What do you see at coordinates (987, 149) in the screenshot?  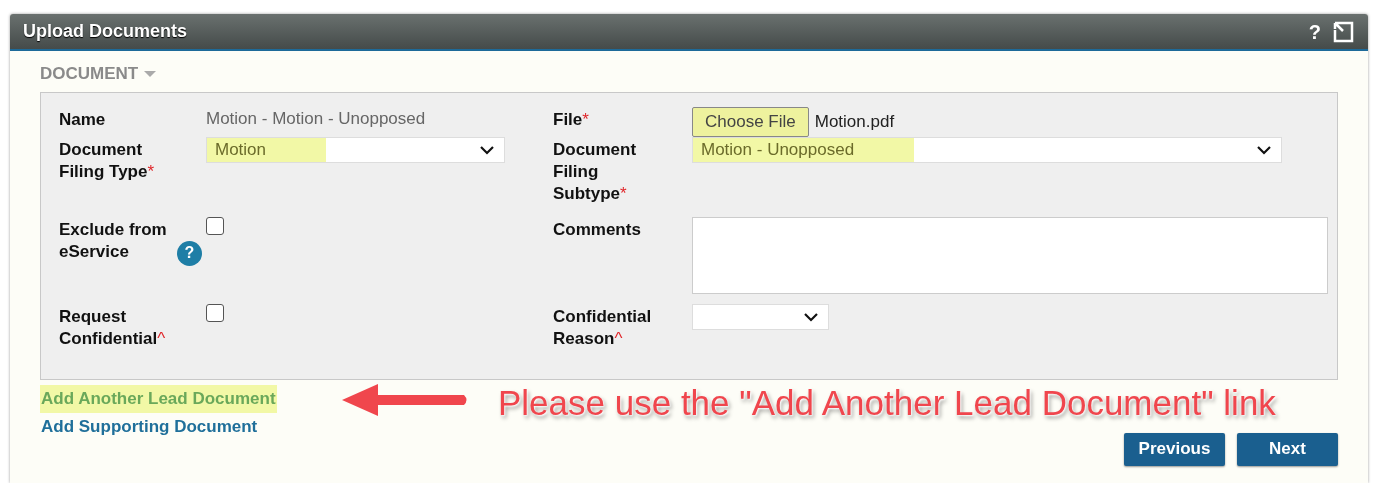 I see `dropdown-field: Motion - Unopposed` at bounding box center [987, 149].